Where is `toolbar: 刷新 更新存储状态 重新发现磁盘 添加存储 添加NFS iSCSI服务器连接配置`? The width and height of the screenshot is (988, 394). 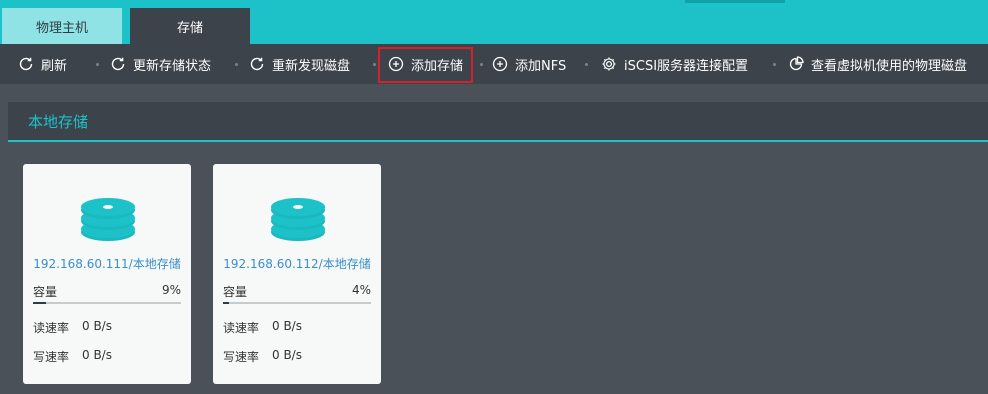
toolbar: 刷新 更新存储状态 重新发现磁盘 添加存储 添加NFS iSCSI服务器连接配置 is located at coordinates (494, 64).